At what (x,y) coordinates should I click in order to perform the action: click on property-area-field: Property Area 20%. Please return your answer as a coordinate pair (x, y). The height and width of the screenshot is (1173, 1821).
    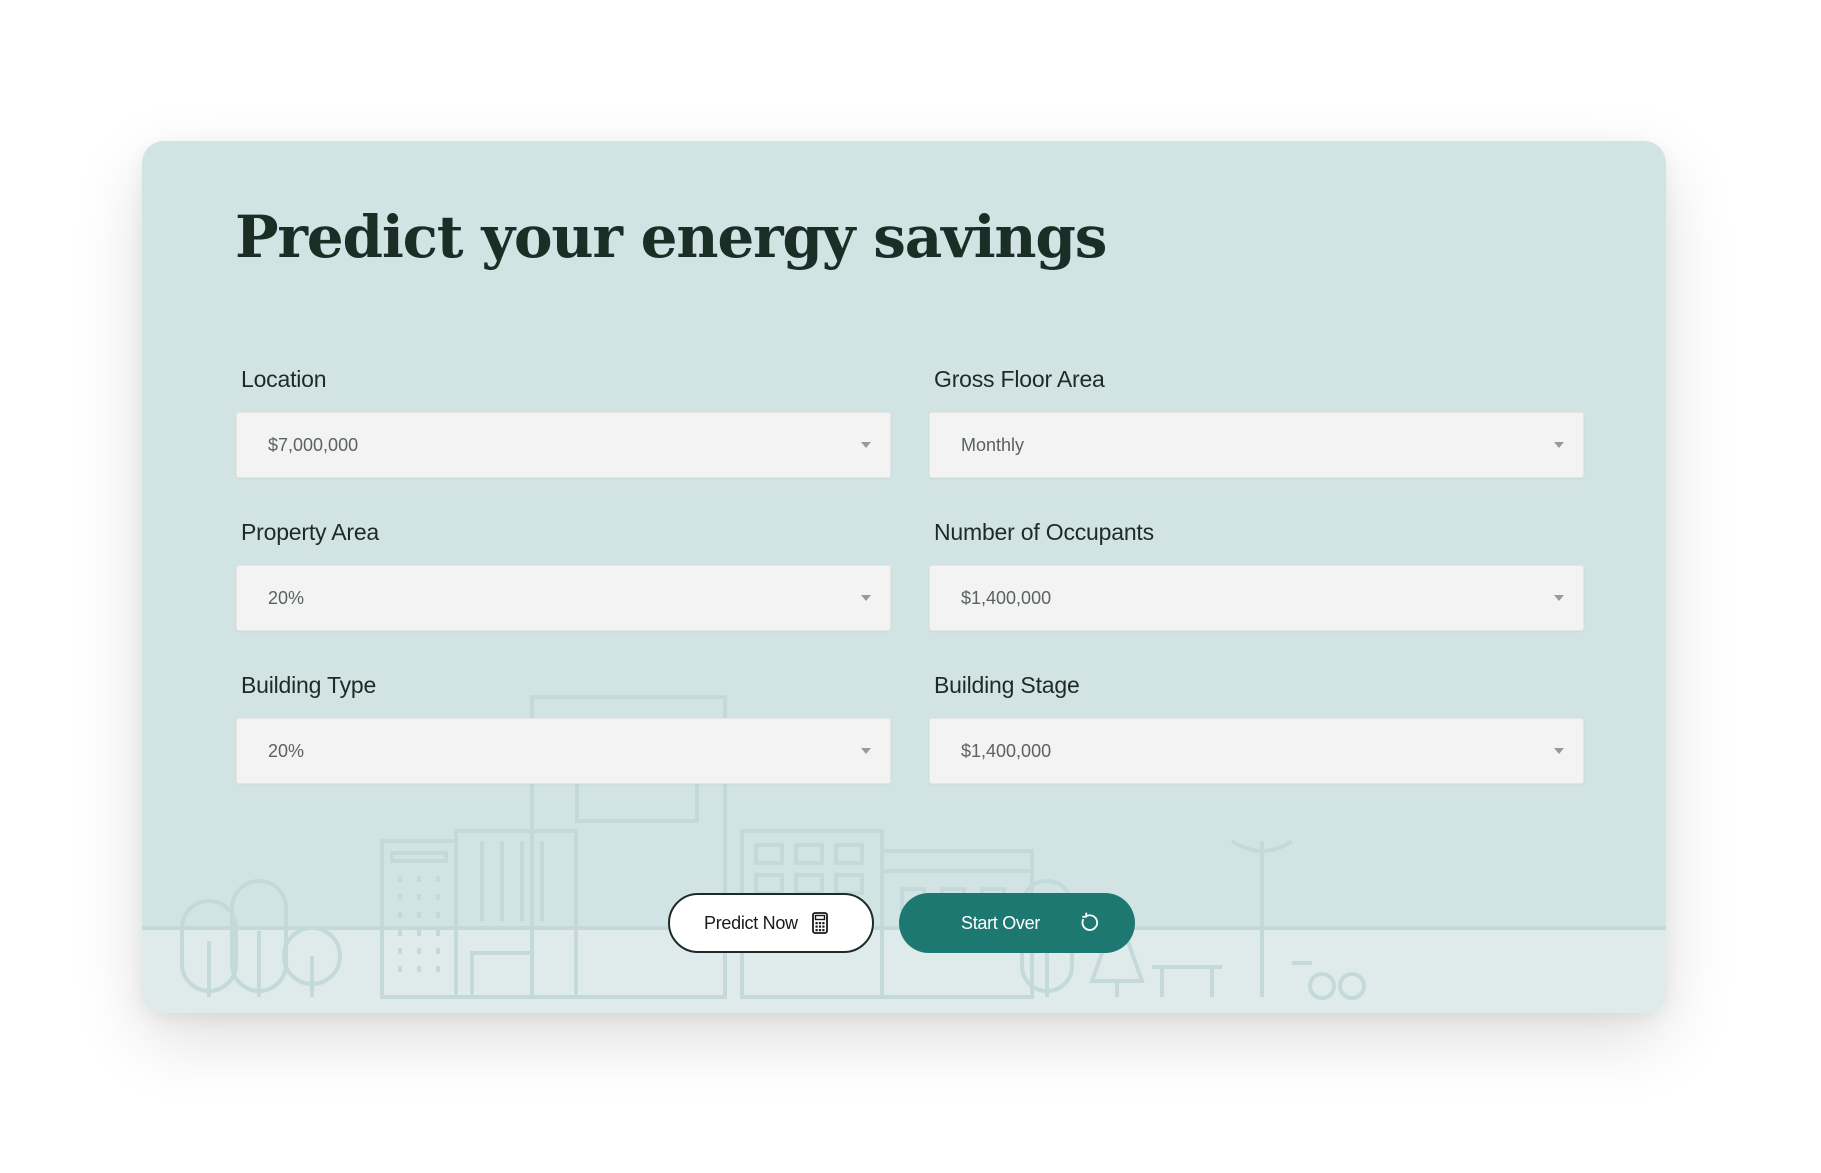
    Looking at the image, I should click on (563, 574).